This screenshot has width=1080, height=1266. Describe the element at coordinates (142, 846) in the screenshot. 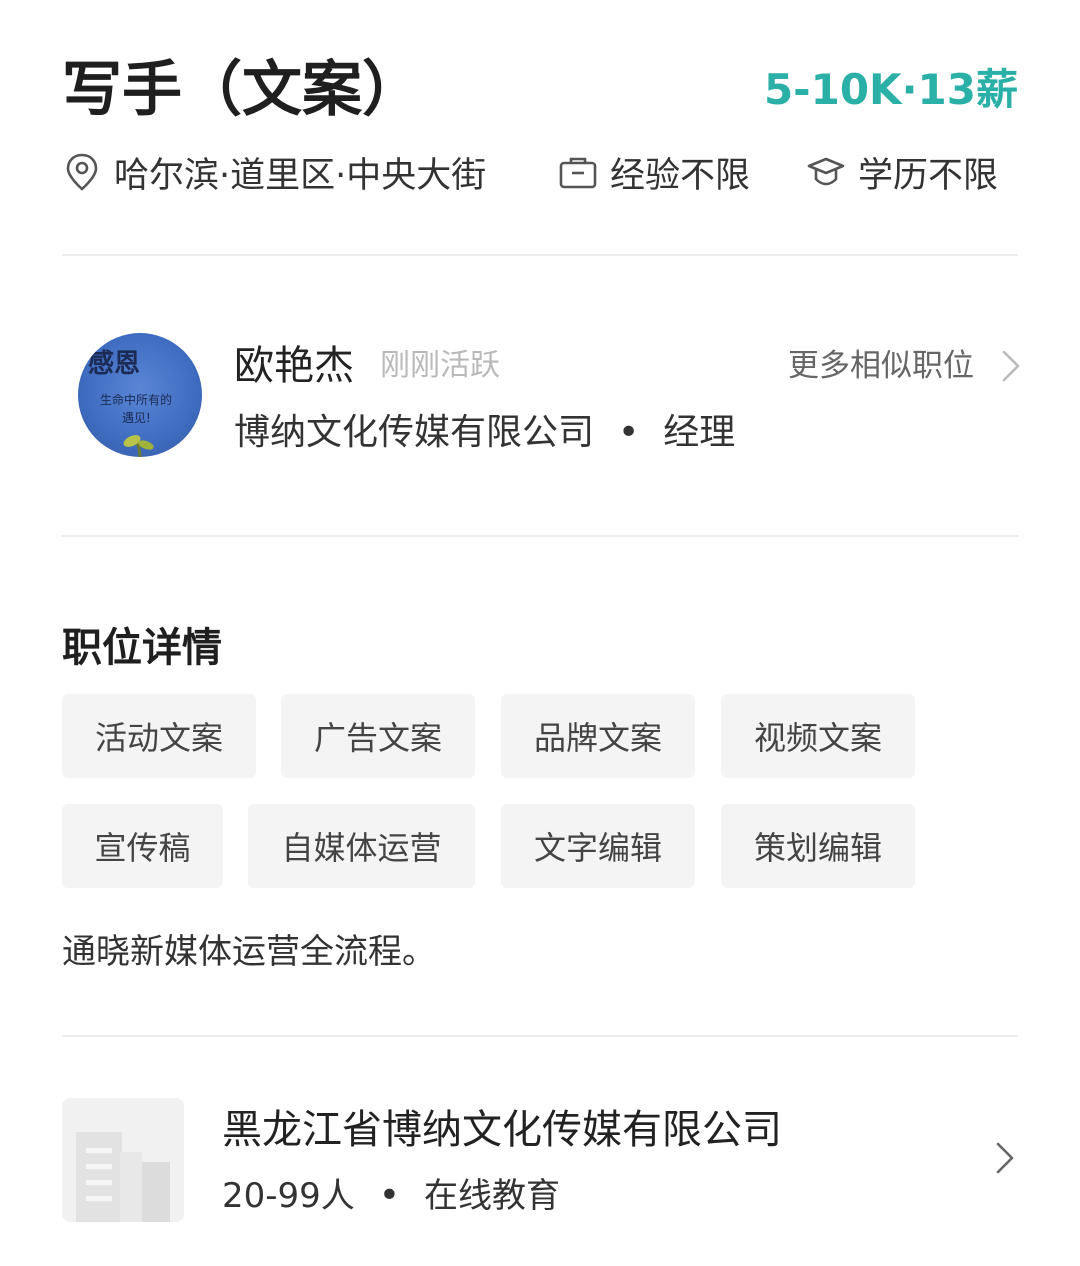

I see `skill-tag: 宣传稿` at that location.